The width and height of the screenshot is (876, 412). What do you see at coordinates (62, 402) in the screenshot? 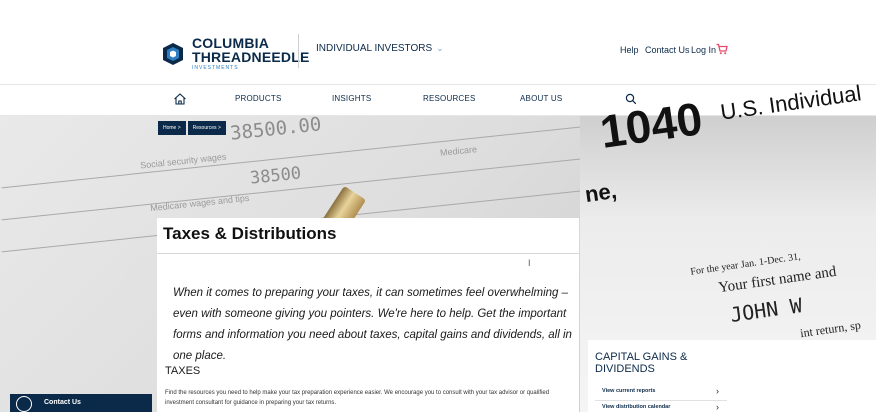
I see `contact-us-label: Contact Us` at bounding box center [62, 402].